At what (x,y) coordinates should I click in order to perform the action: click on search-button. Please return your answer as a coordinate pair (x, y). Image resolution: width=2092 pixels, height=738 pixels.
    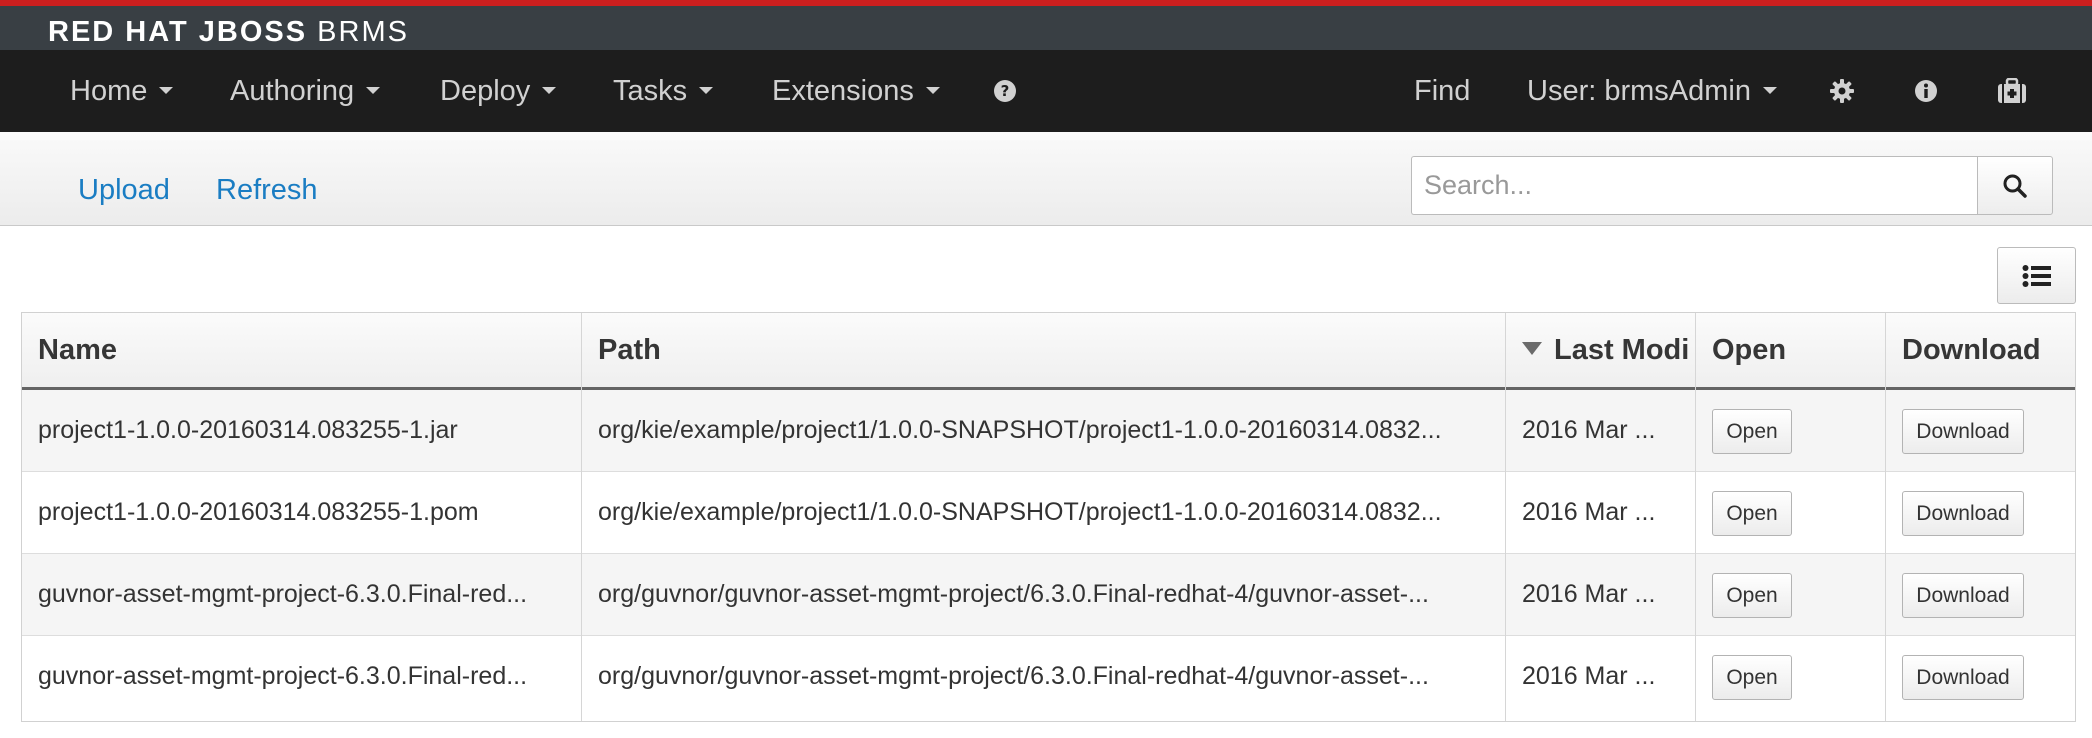
    Looking at the image, I should click on (2015, 185).